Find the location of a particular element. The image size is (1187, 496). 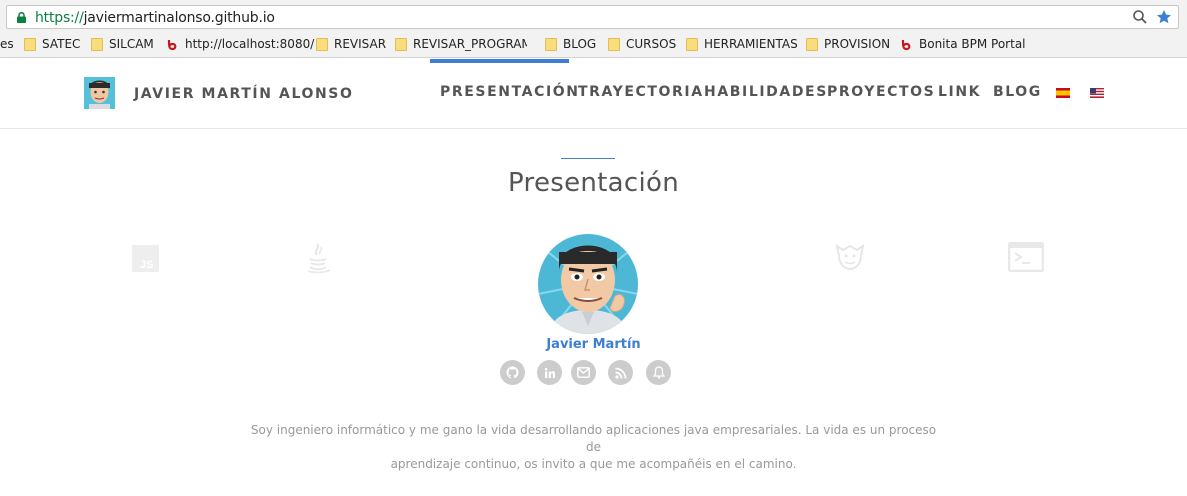

bookmark-label: REVISAR_PROGRAMA is located at coordinates (470, 44).